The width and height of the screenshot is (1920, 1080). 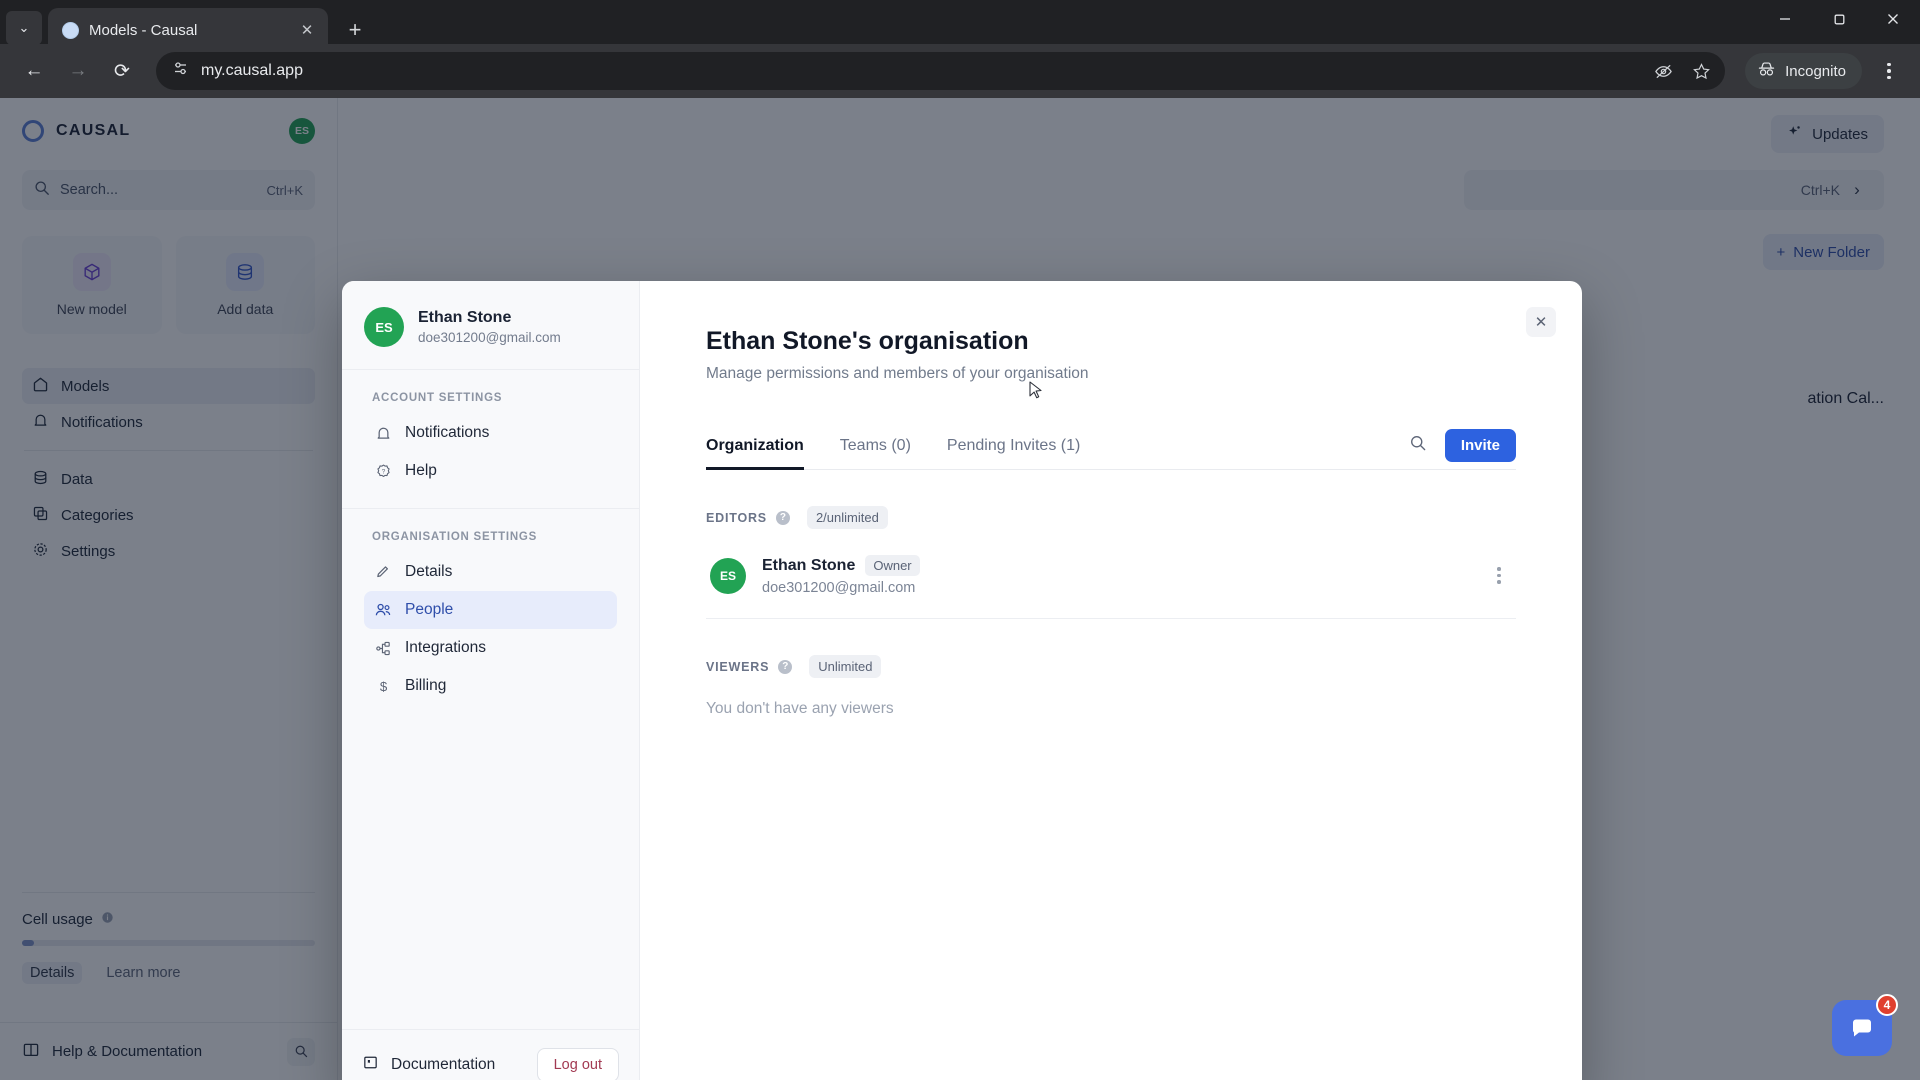 What do you see at coordinates (875, 453) in the screenshot?
I see `tab-teams: Teams (0)` at bounding box center [875, 453].